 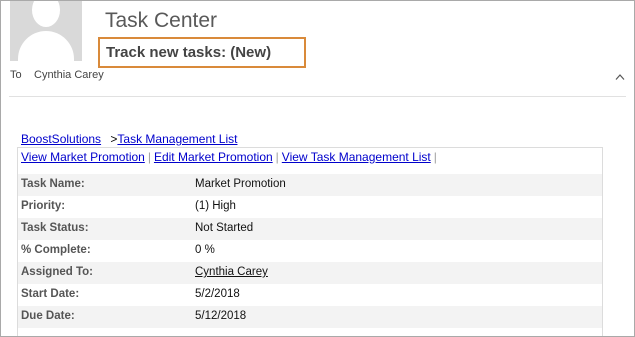 I want to click on field-row-priority: Priority: (1) High, so click(x=310, y=207).